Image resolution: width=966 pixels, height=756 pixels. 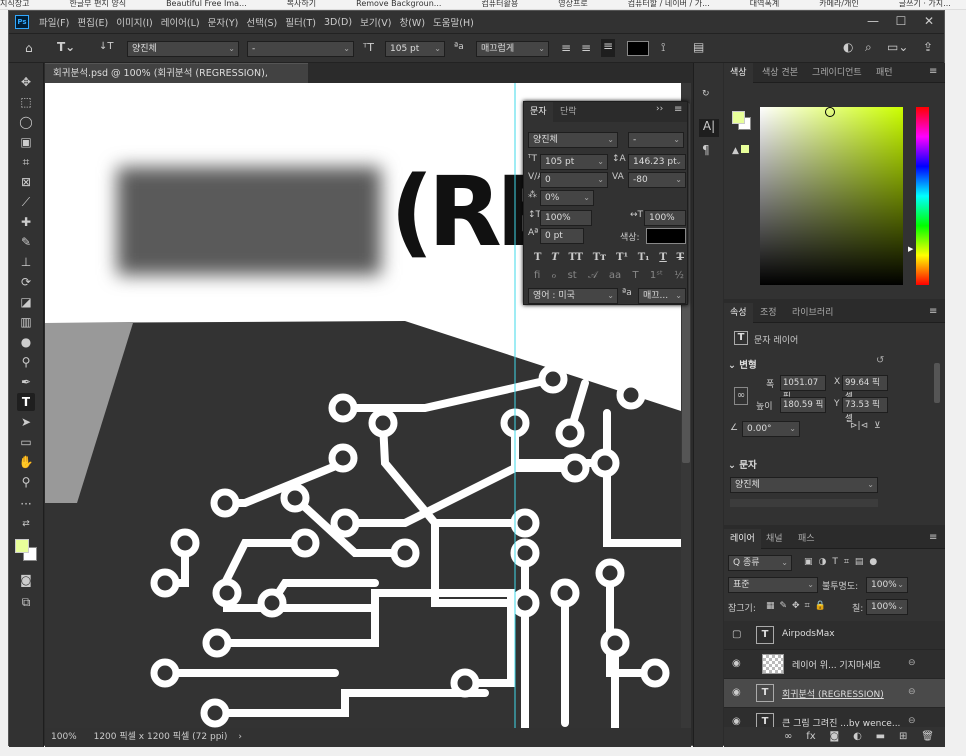 What do you see at coordinates (887, 607) in the screenshot?
I see `fill-field: 100% ⌄` at bounding box center [887, 607].